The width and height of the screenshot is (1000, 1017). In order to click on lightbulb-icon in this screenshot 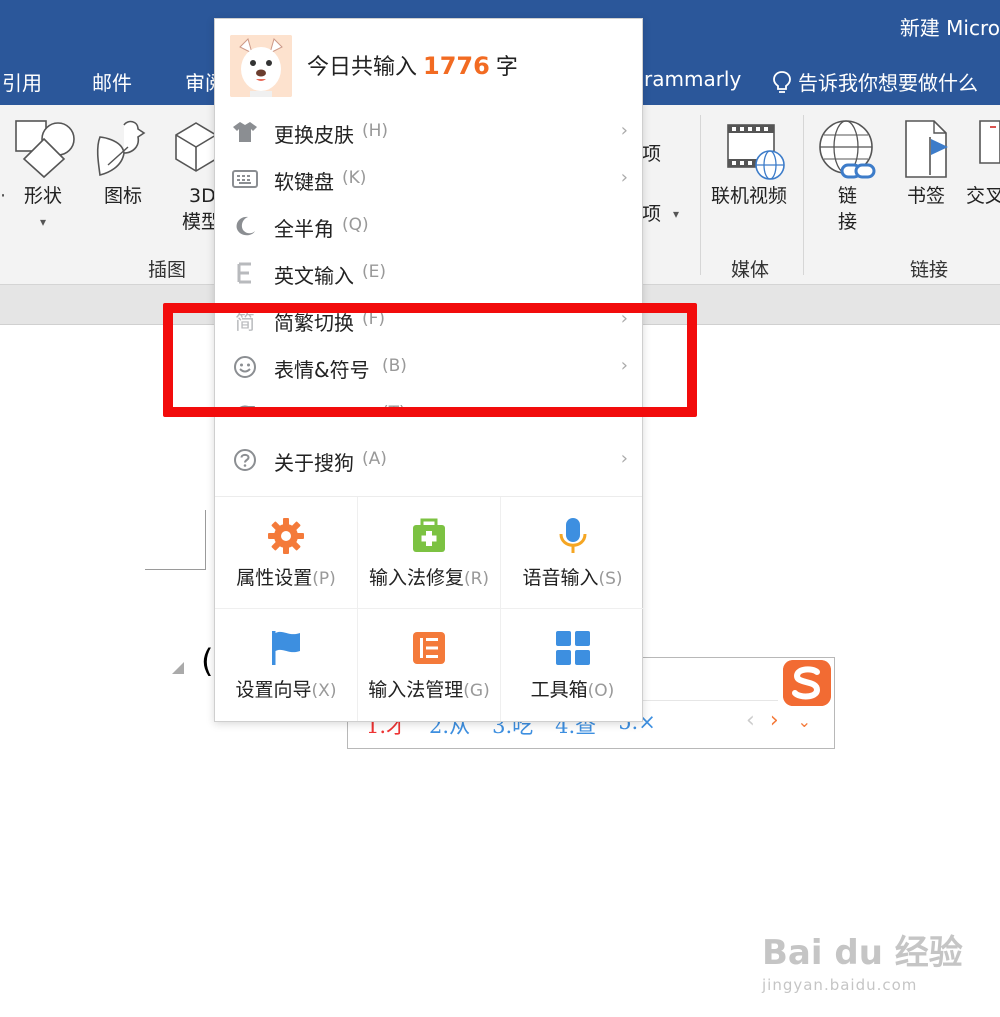, I will do `click(782, 81)`.